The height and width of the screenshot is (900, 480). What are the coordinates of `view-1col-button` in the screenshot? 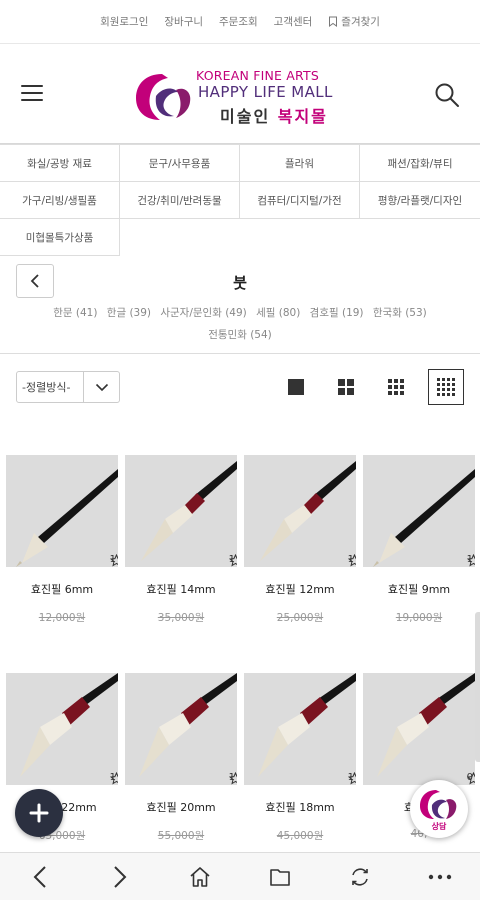 It's located at (296, 387).